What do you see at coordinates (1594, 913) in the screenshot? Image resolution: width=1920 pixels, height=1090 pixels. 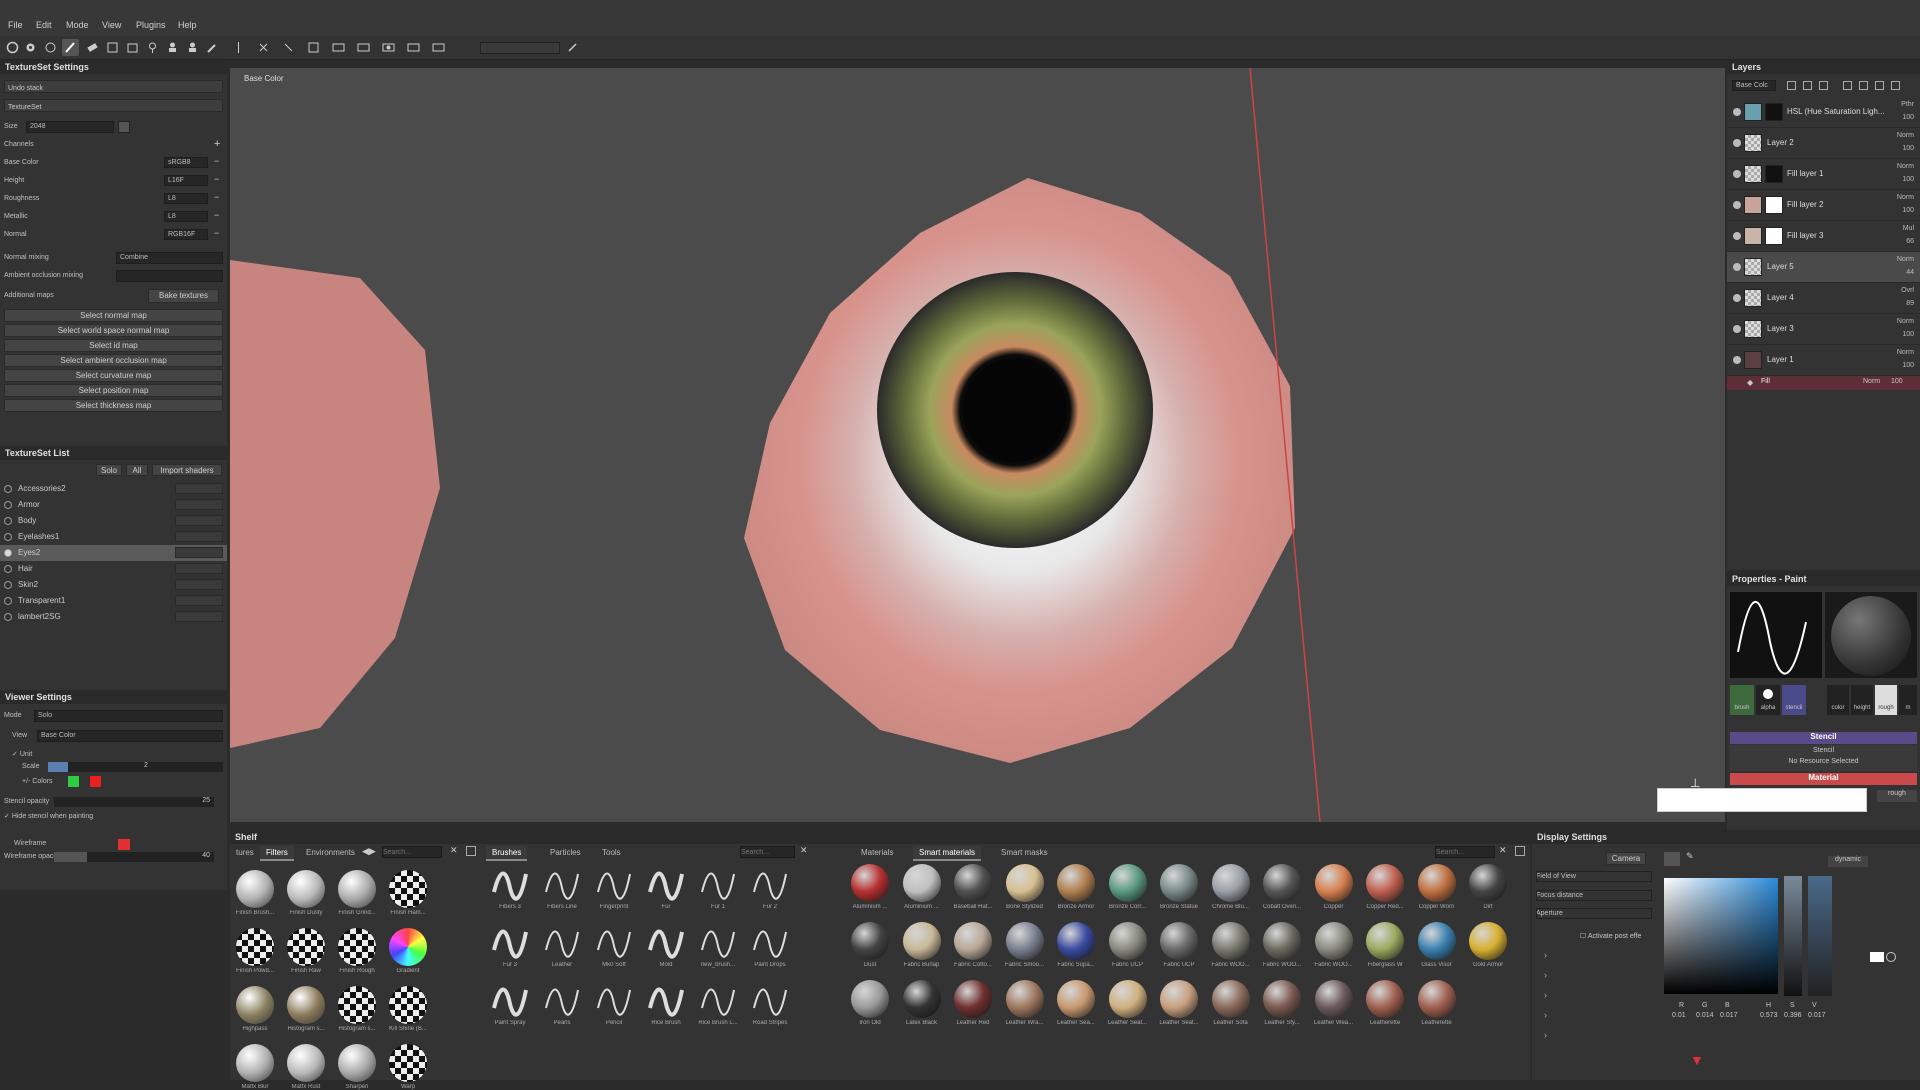 I see `aperture-slider` at bounding box center [1594, 913].